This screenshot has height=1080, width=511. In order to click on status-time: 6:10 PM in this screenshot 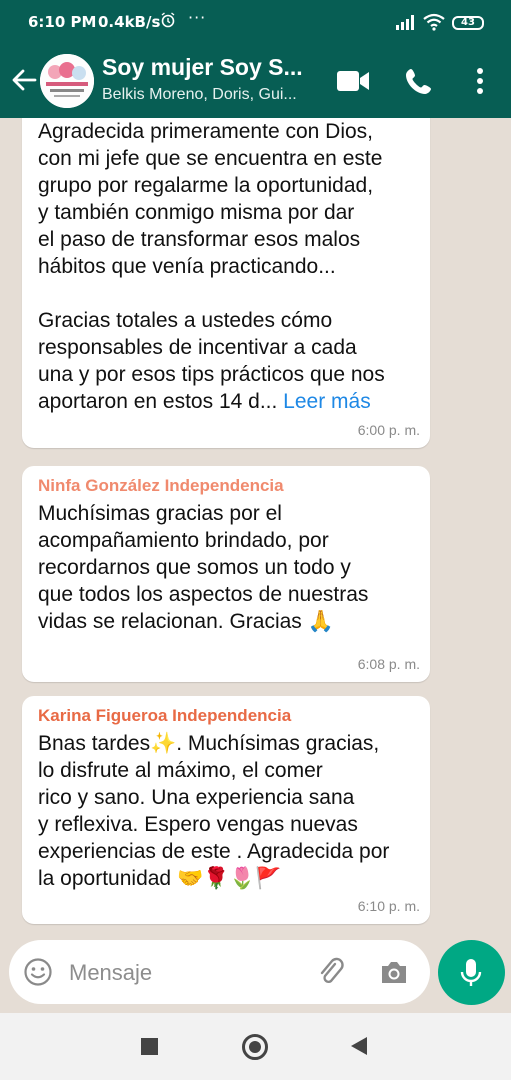, I will do `click(62, 22)`.